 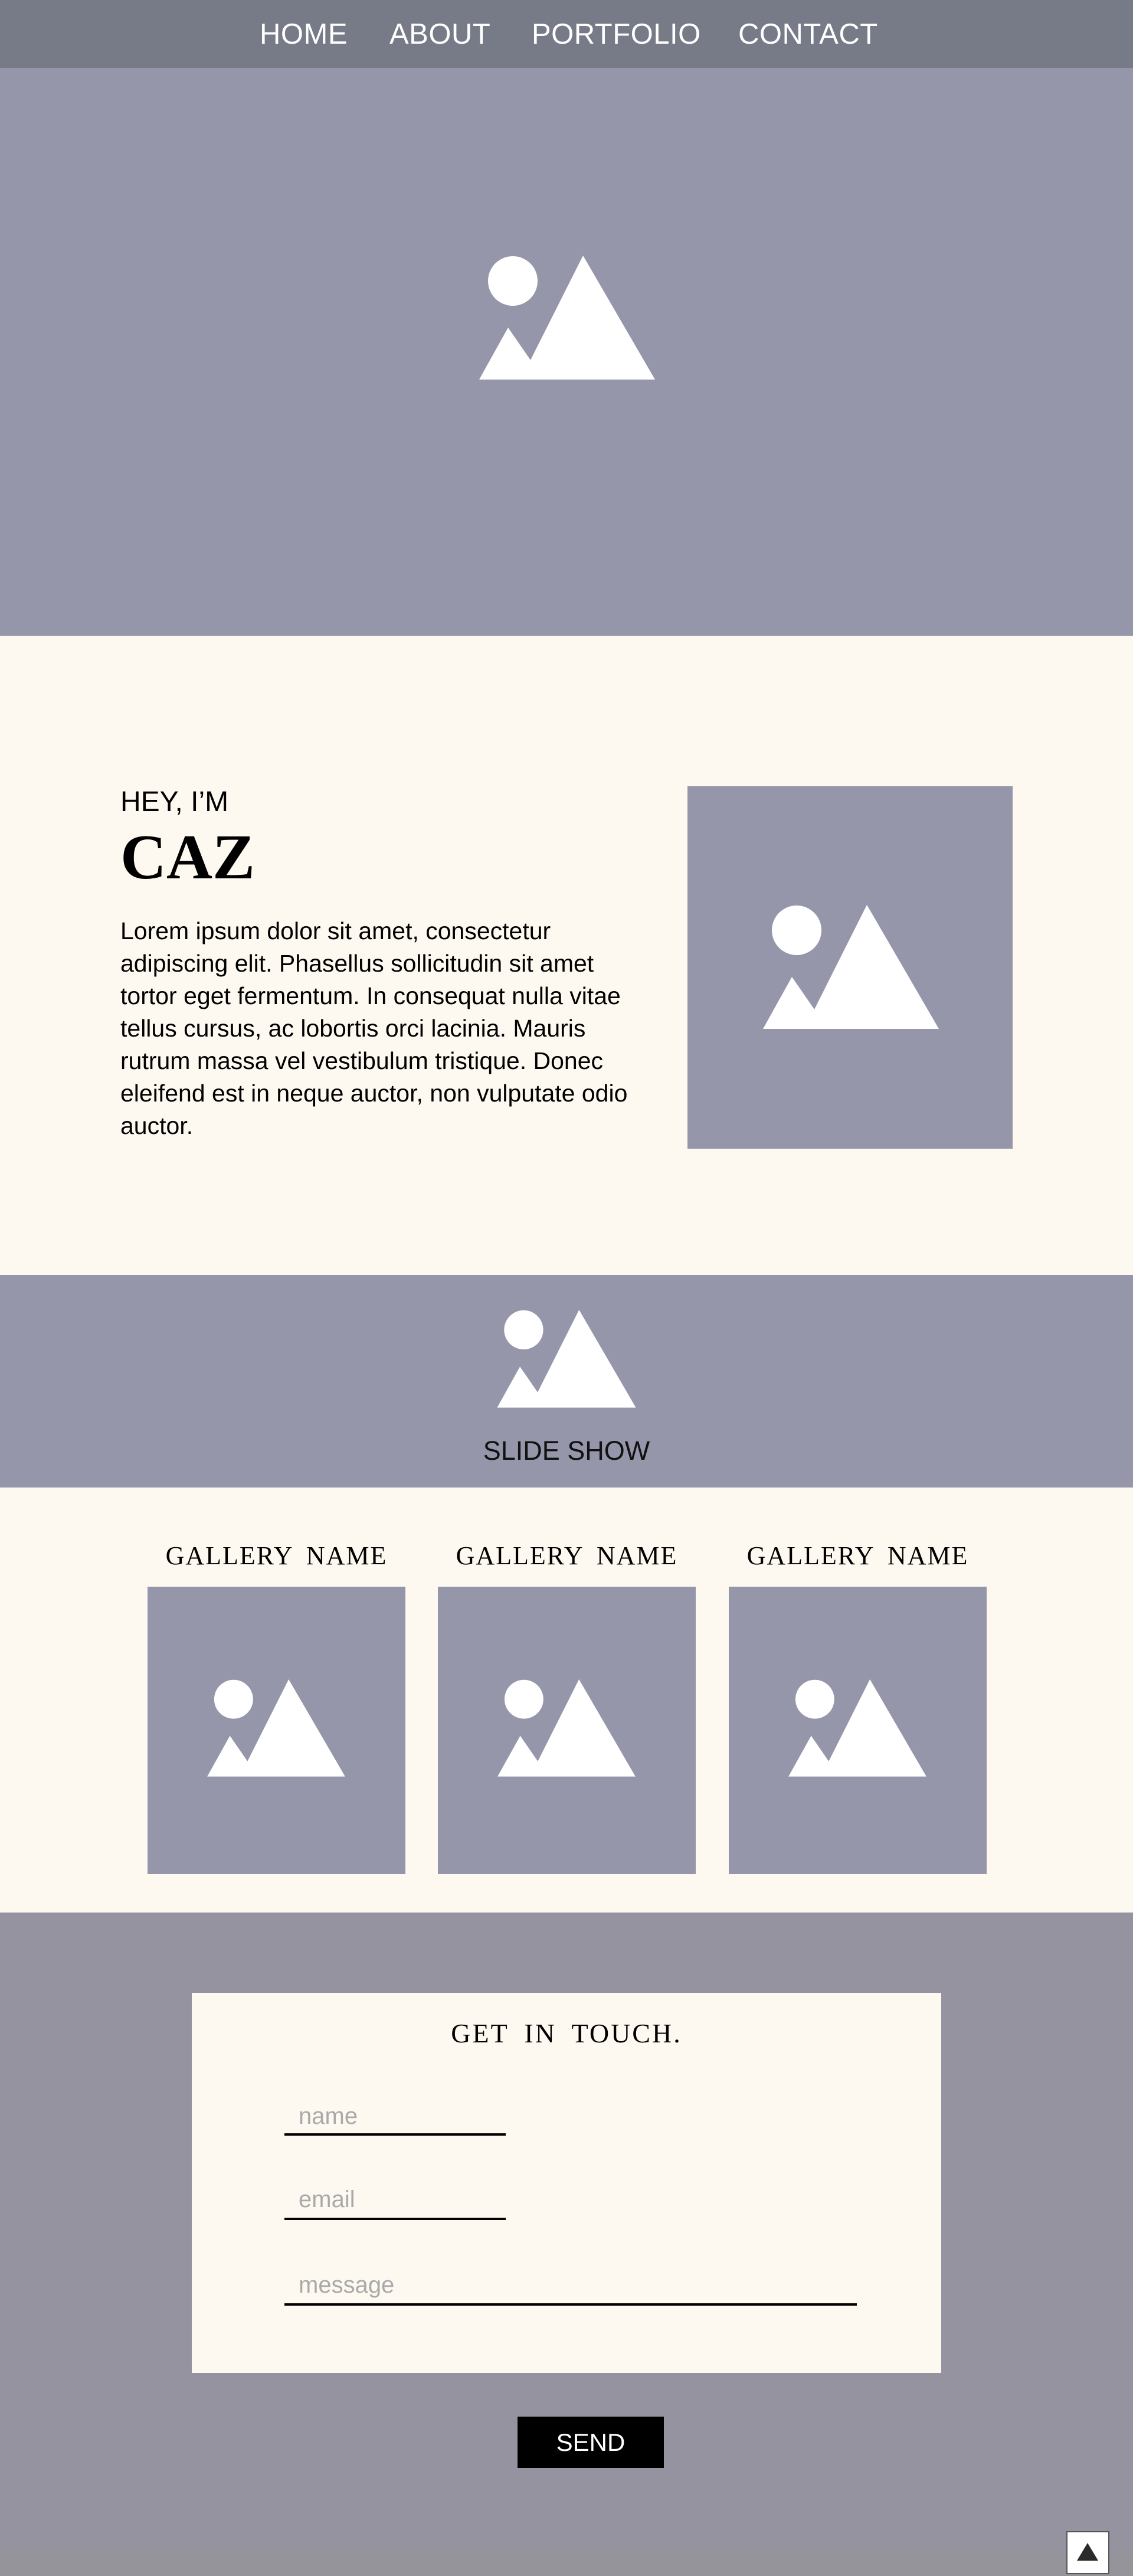 I want to click on nav-item-about: ABOUT, so click(x=440, y=34).